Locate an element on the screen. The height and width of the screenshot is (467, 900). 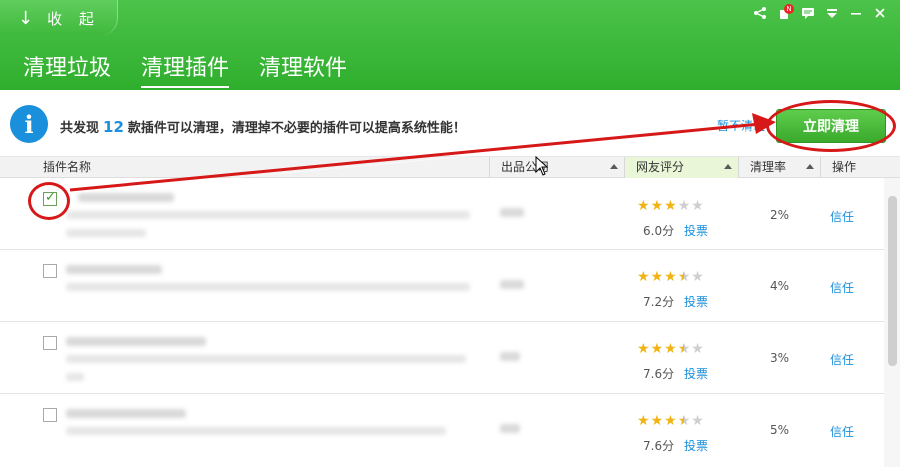
tab-clean-software: 清理软件 is located at coordinates (303, 69).